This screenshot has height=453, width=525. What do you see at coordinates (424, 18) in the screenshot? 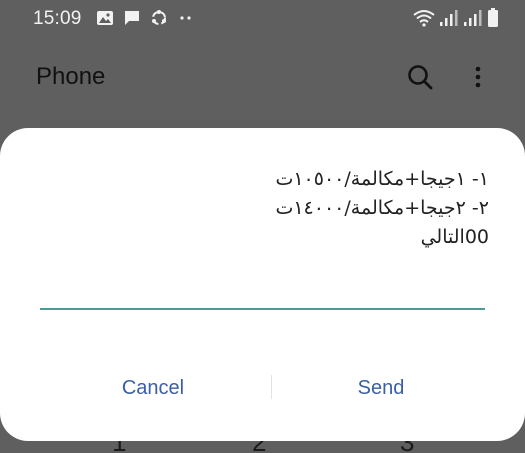
I see `wifi-icon` at bounding box center [424, 18].